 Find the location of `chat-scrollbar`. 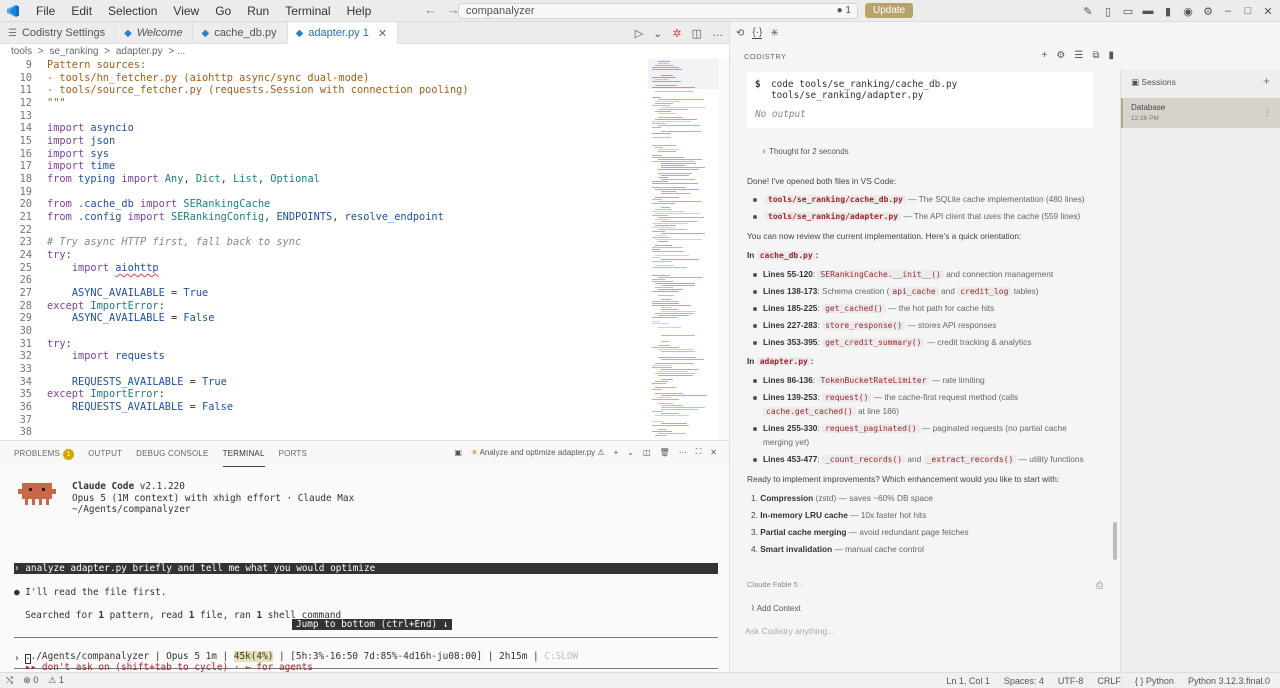

chat-scrollbar is located at coordinates (1115, 541).